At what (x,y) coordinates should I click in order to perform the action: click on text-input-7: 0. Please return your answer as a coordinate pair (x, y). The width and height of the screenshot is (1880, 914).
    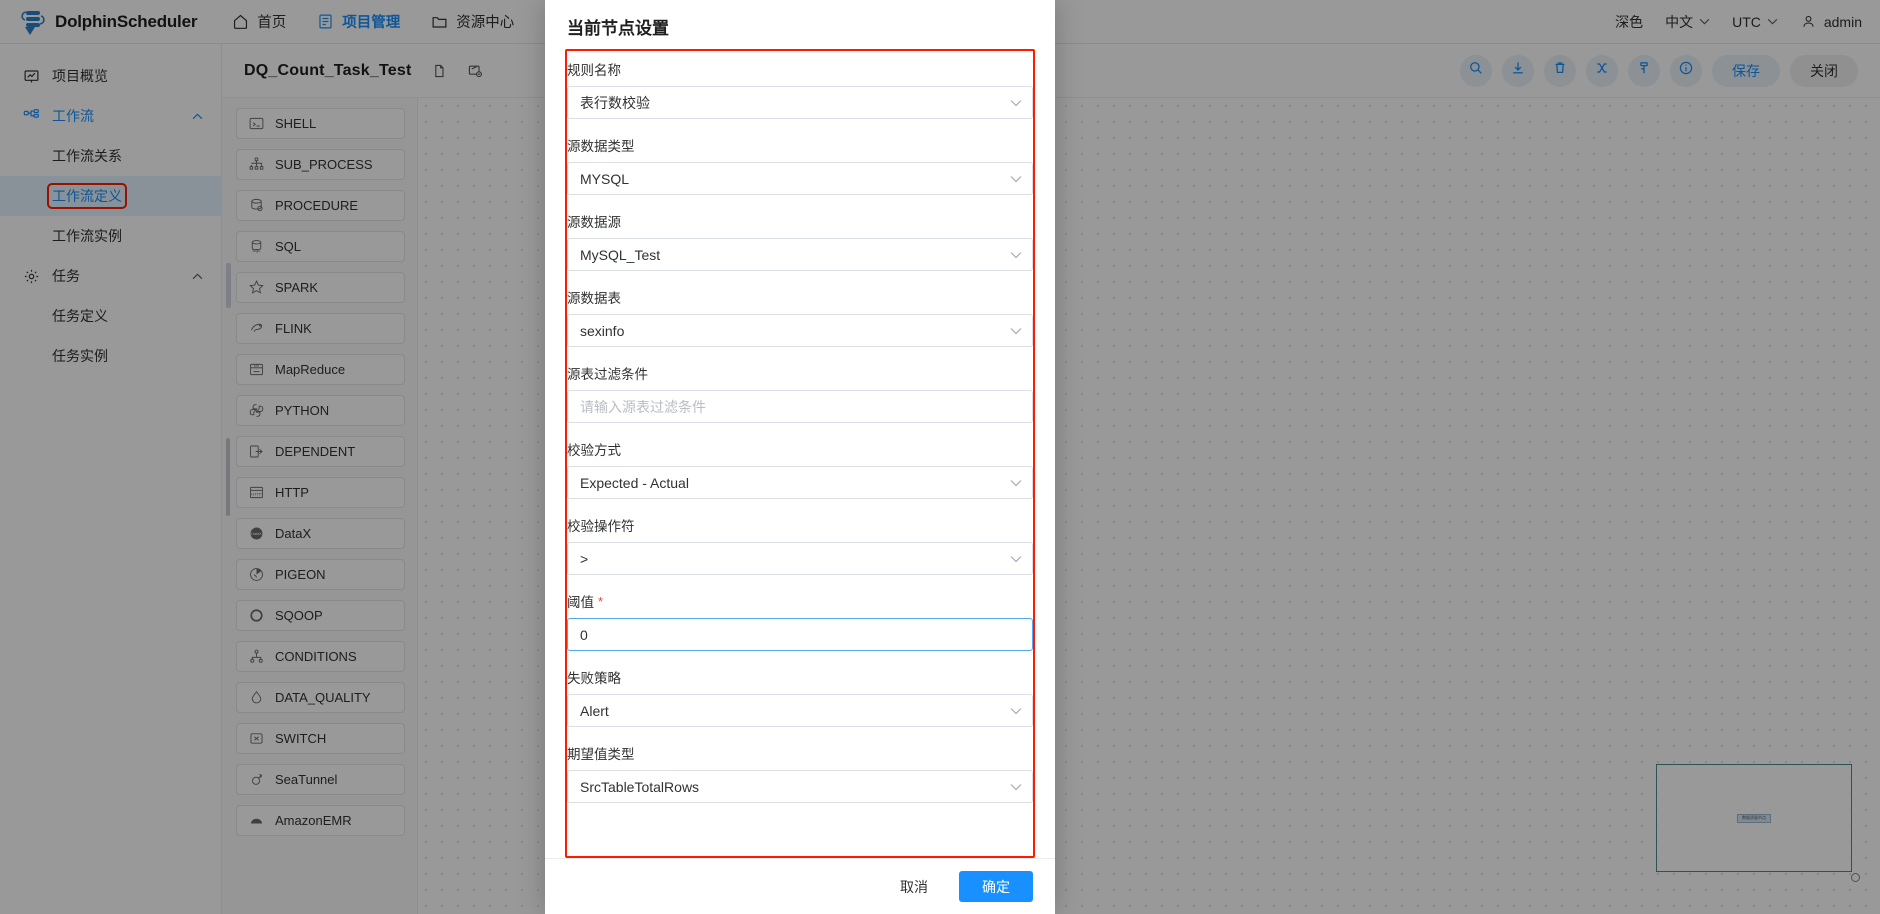
    Looking at the image, I should click on (800, 634).